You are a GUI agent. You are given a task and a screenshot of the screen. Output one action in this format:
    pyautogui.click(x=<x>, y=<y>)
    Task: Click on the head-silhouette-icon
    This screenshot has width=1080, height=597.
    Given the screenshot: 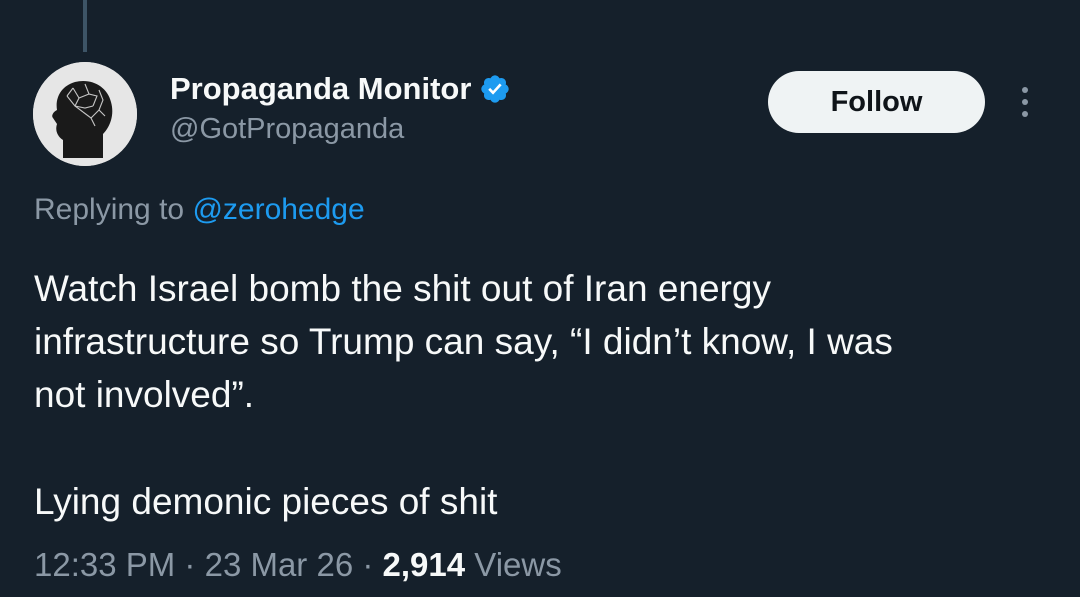 What is the action you would take?
    pyautogui.click(x=85, y=114)
    